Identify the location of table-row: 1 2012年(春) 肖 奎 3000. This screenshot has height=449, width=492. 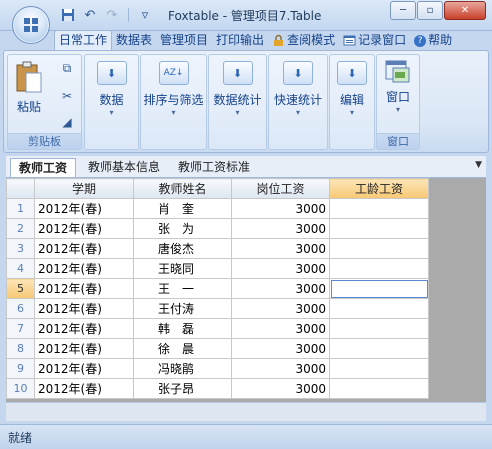
(217, 208).